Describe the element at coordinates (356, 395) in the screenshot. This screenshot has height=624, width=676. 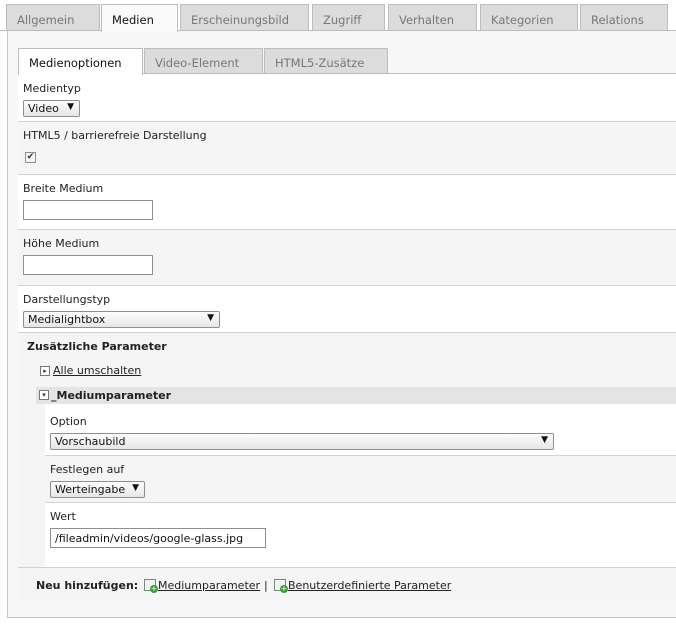
I see `mediumparameter-header: ▾ _Mediumparameter` at that location.